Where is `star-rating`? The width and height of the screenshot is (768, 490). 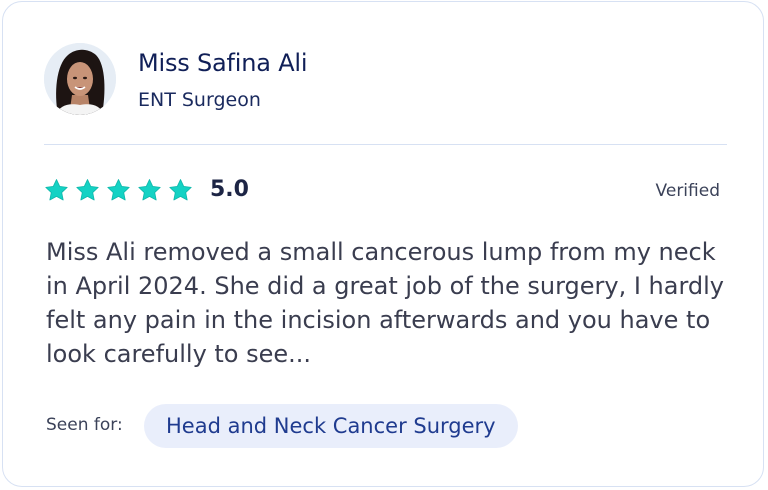 star-rating is located at coordinates (118, 190).